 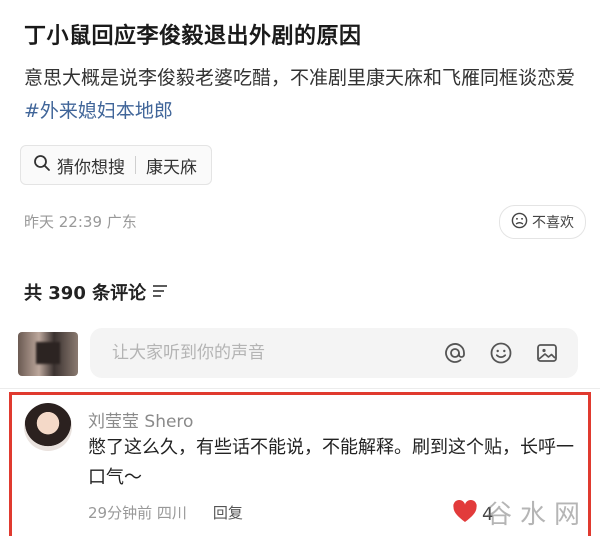 What do you see at coordinates (63, 222) in the screenshot?
I see `post-time: 昨天 22:39` at bounding box center [63, 222].